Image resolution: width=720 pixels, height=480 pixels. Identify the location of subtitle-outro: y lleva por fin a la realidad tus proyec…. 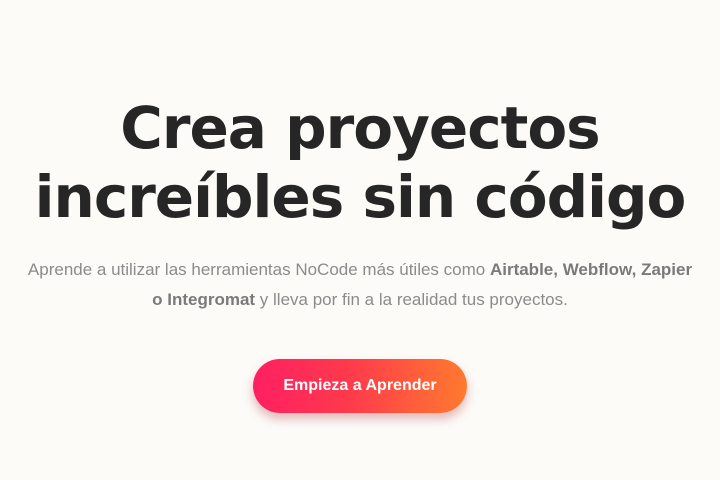
(411, 299).